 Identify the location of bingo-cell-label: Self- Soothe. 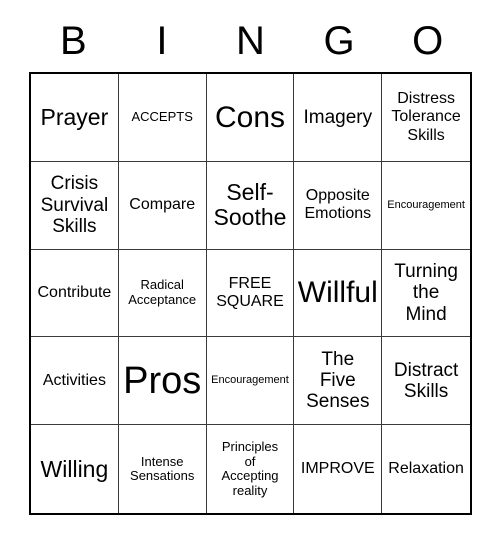
(250, 205).